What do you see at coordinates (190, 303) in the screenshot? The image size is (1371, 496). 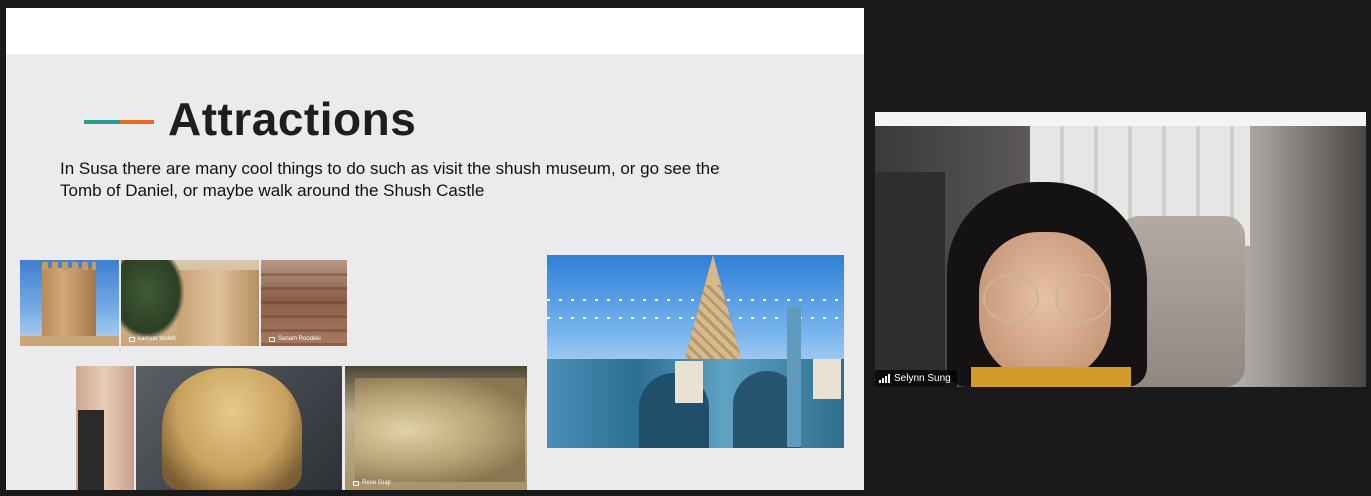 I see `castle-wall-photo: kamyar tooleh` at bounding box center [190, 303].